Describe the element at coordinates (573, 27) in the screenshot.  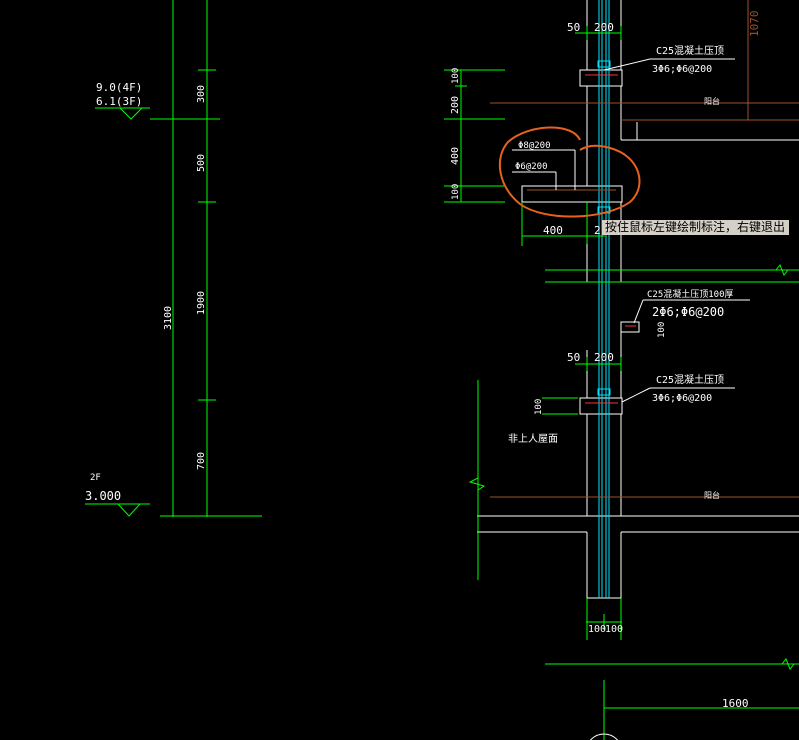
I see `dim-top-50: 50` at that location.